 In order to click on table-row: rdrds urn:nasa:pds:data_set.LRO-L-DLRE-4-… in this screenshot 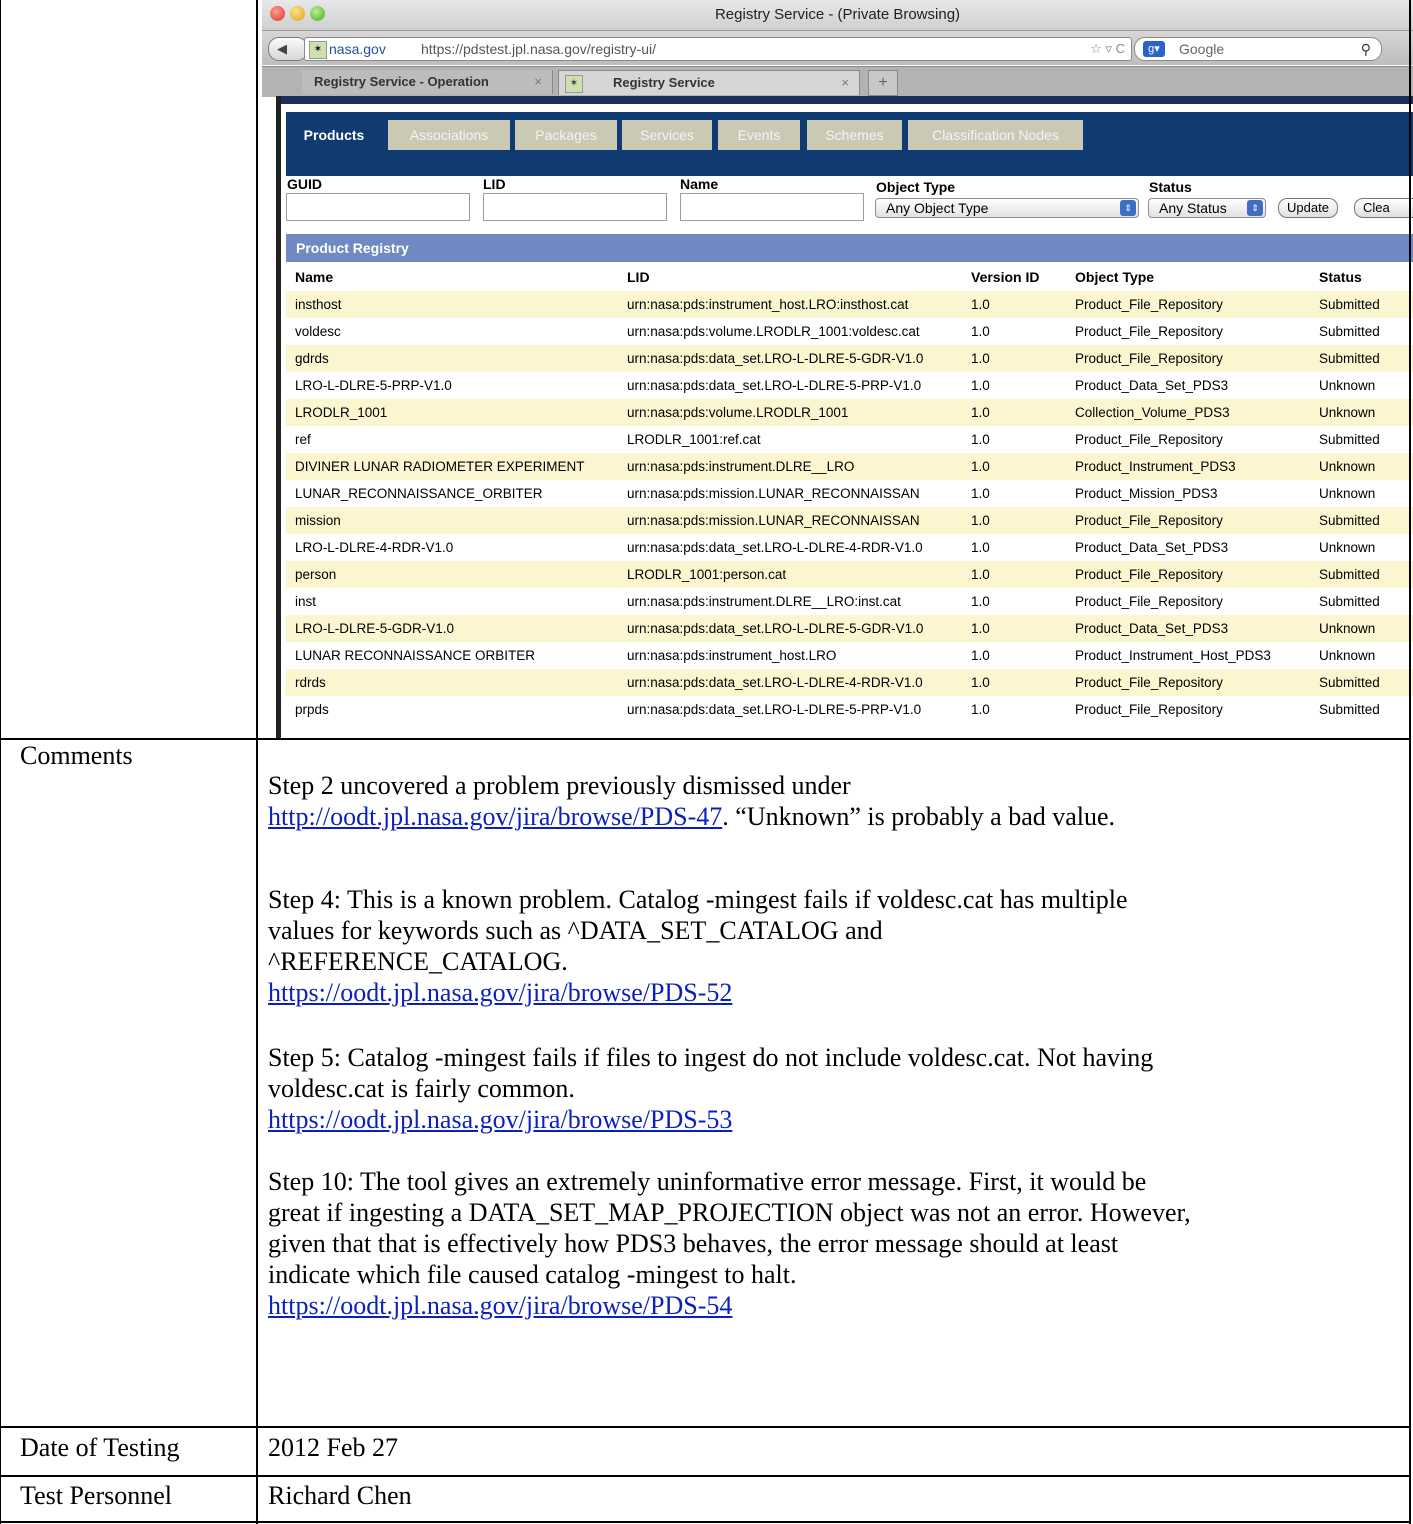, I will do `click(849, 682)`.